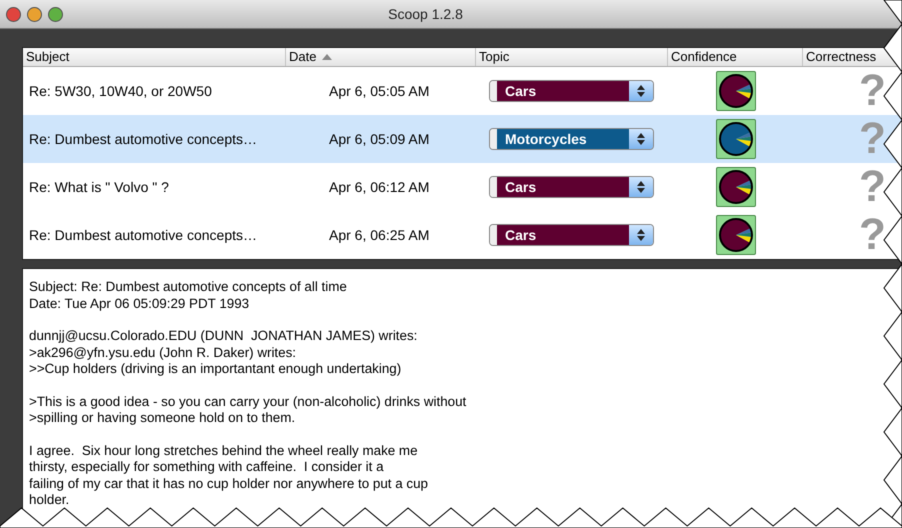 The image size is (902, 528). Describe the element at coordinates (188, 287) in the screenshot. I see `message-line: Subject: Re: Dumbest automotive concepts of all time` at that location.